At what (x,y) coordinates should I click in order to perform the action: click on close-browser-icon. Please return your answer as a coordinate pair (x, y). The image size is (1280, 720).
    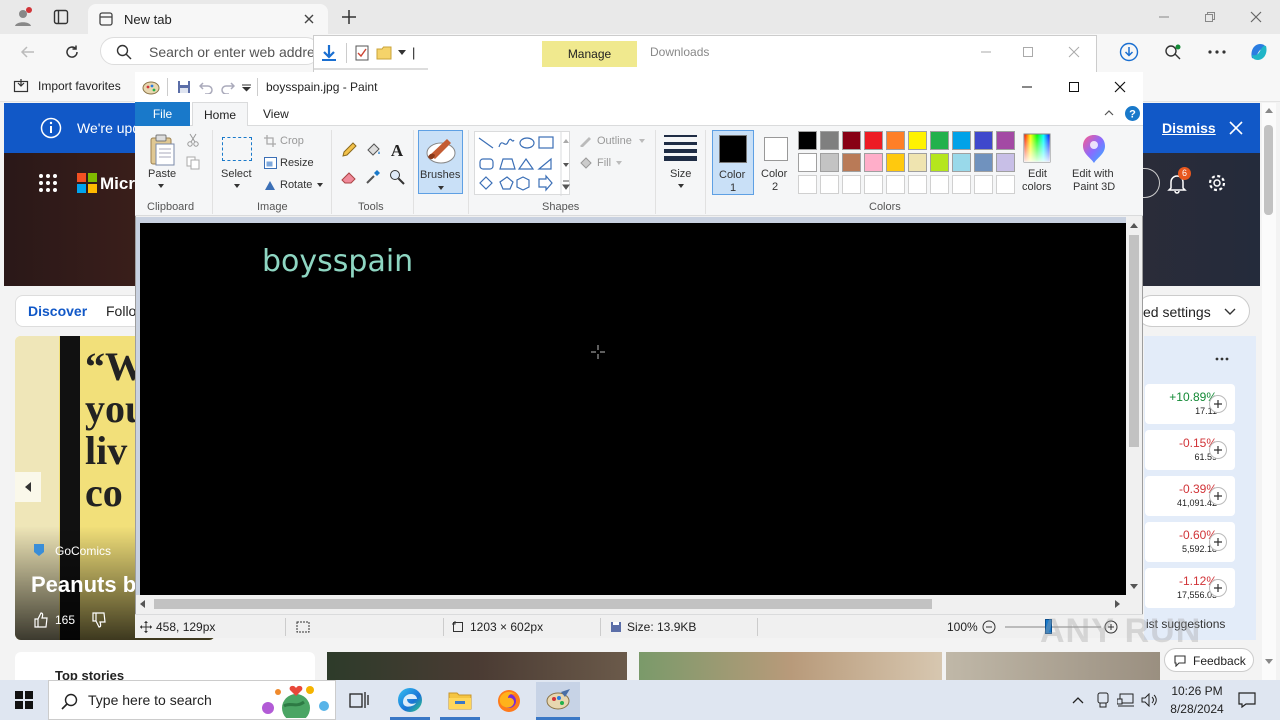
    Looking at the image, I should click on (1256, 17).